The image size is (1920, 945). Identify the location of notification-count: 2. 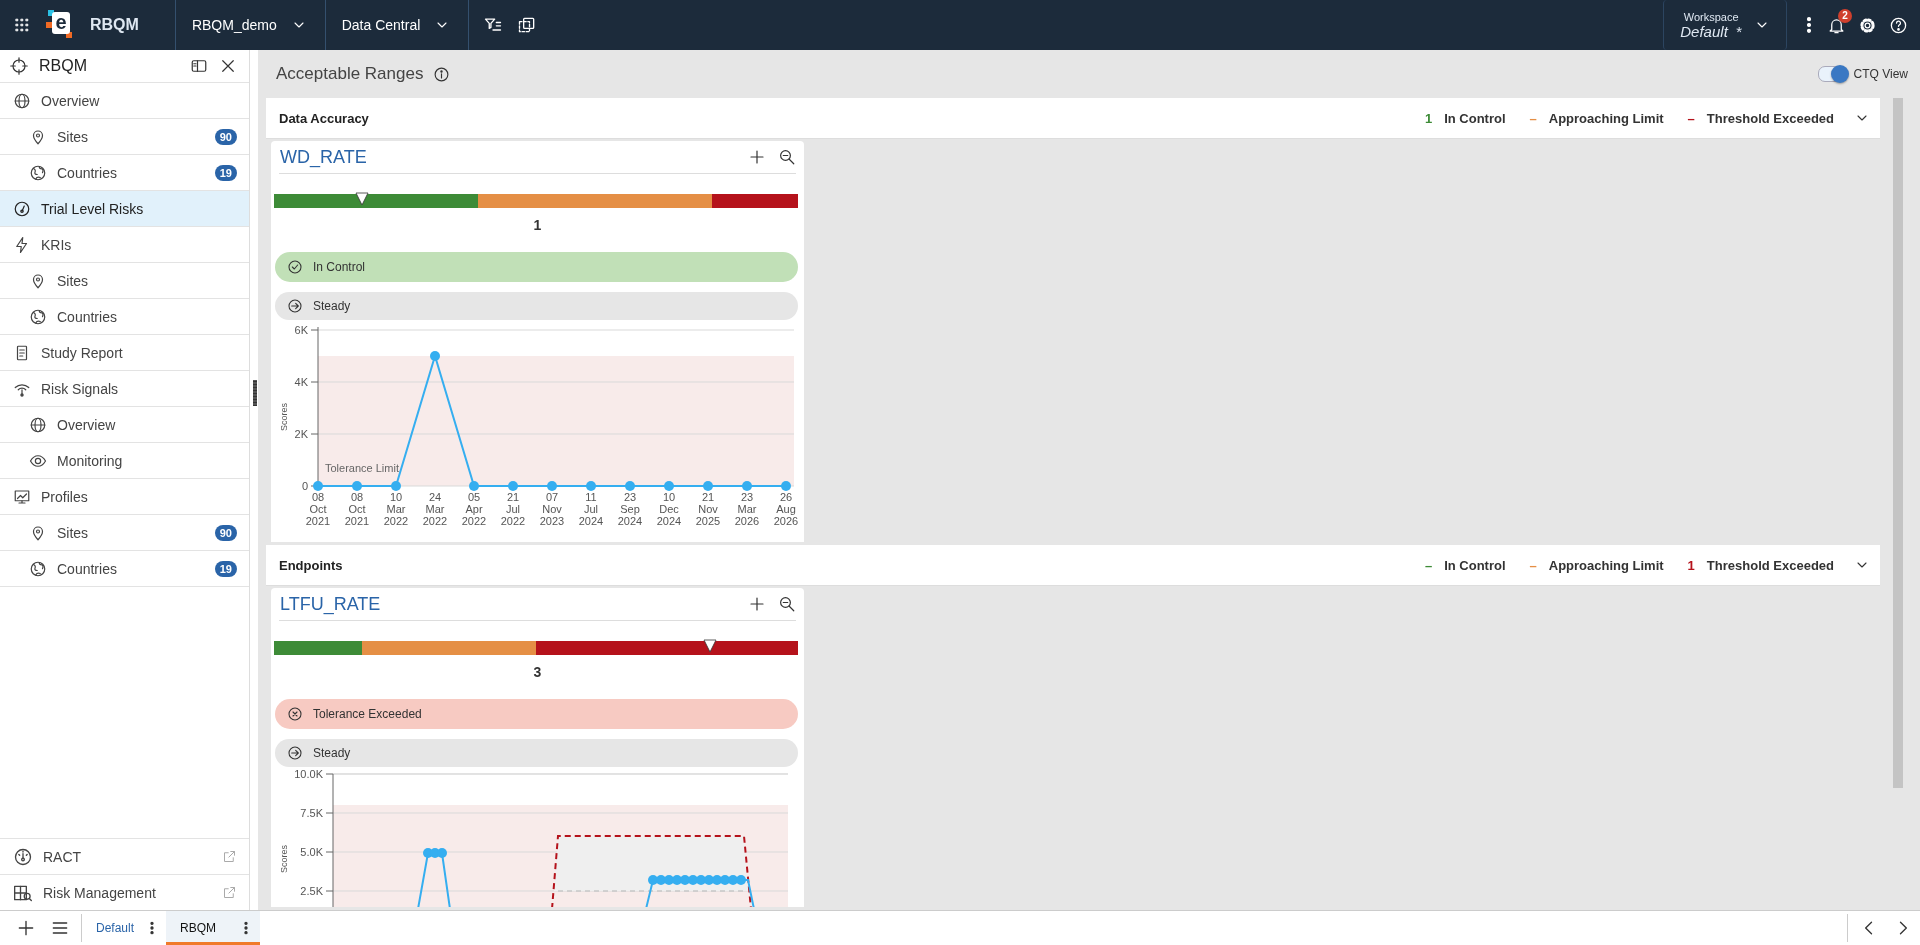
(1845, 15).